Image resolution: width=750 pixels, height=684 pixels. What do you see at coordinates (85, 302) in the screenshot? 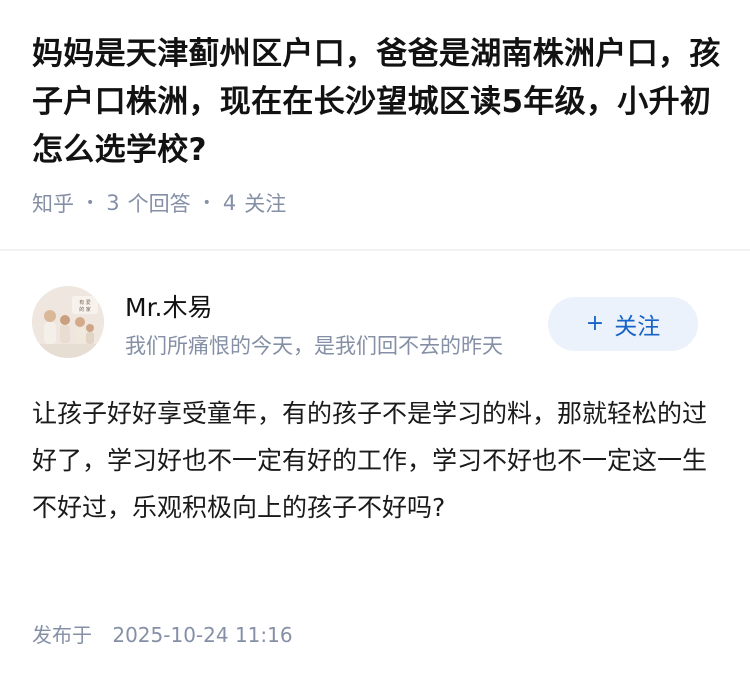
I see `svg-text: 有 爱` at bounding box center [85, 302].